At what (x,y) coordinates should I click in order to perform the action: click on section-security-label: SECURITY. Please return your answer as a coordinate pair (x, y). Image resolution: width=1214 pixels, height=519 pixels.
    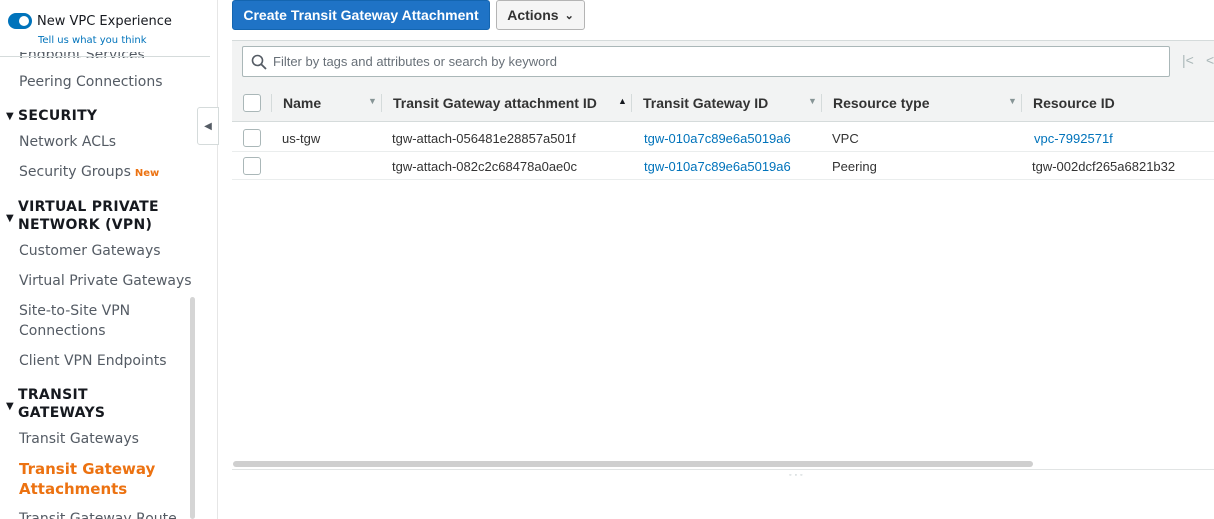
    Looking at the image, I should click on (58, 116).